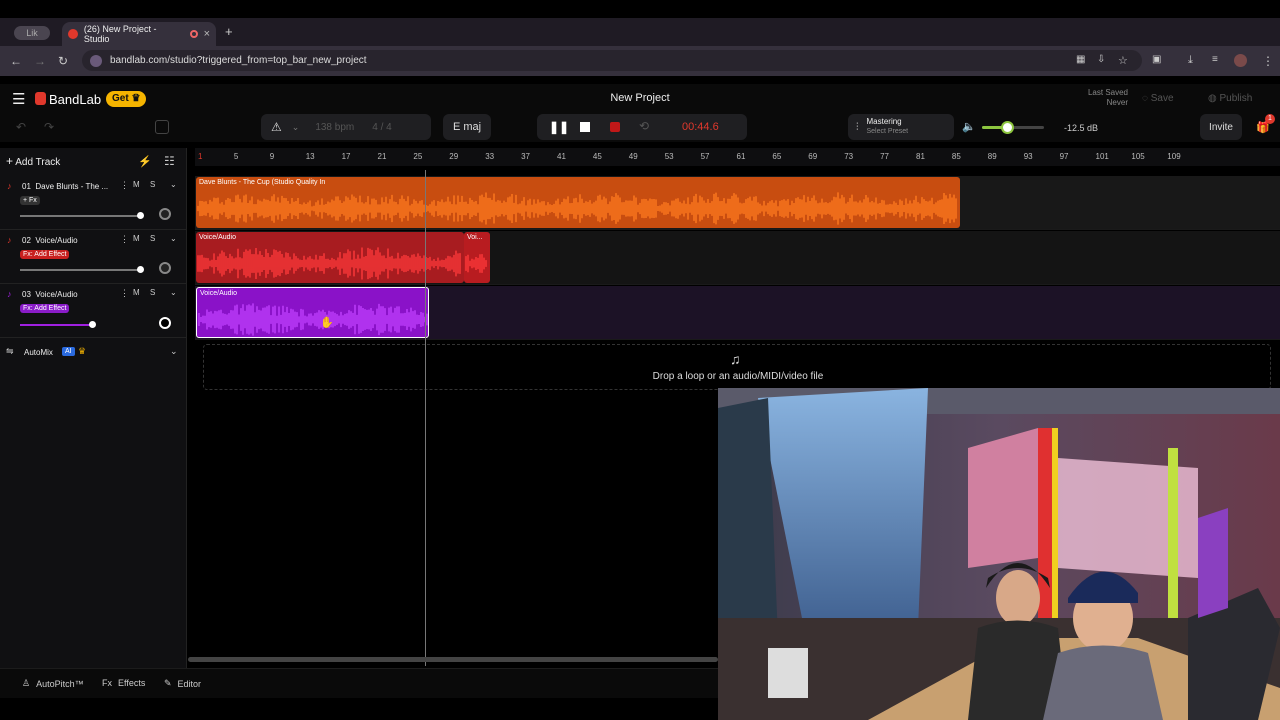 This screenshot has height=720, width=1280. I want to click on automix-row: ⇋ AutoMix AI ♛ ⌄, so click(93, 353).